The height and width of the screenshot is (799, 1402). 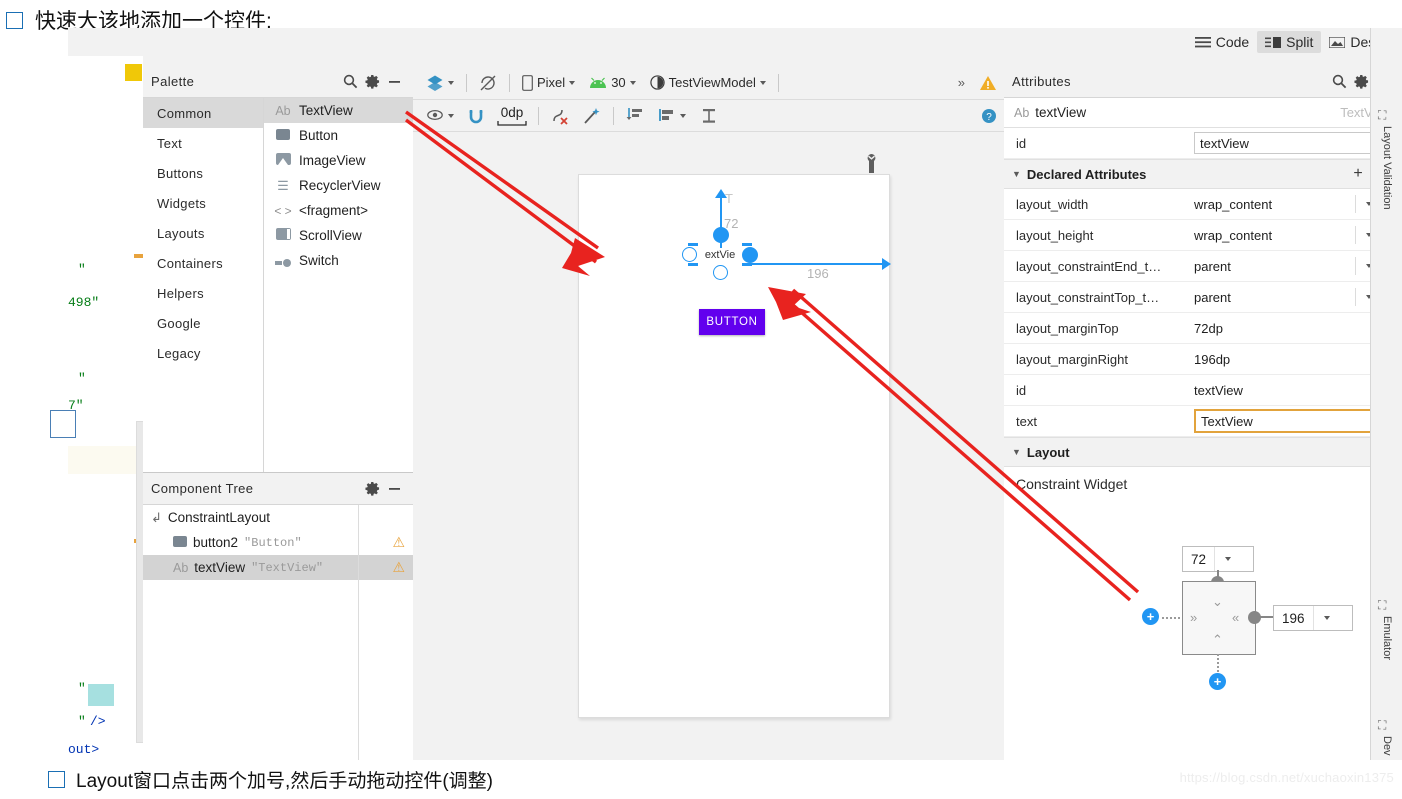 I want to click on layers-icon, so click(x=440, y=83).